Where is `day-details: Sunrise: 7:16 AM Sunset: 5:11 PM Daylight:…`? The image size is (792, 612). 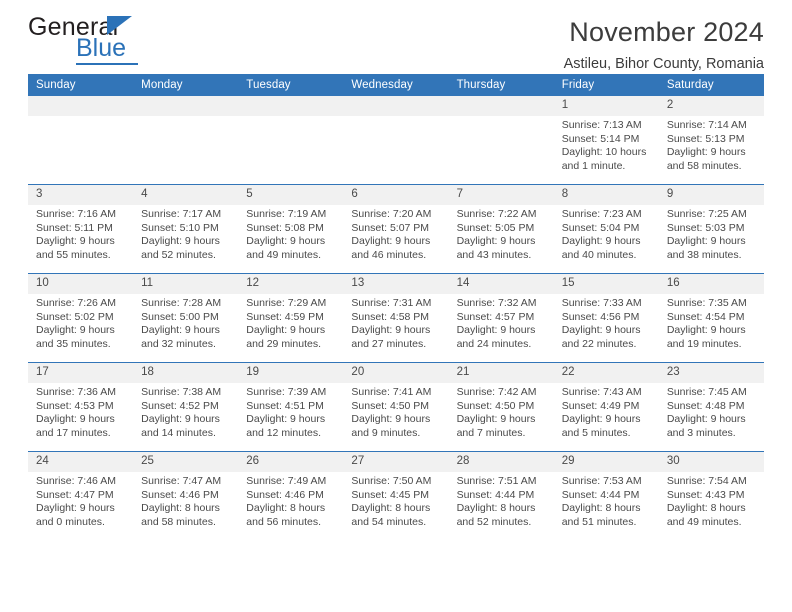
day-details: Sunrise: 7:16 AM Sunset: 5:11 PM Daylight:… is located at coordinates (80, 233).